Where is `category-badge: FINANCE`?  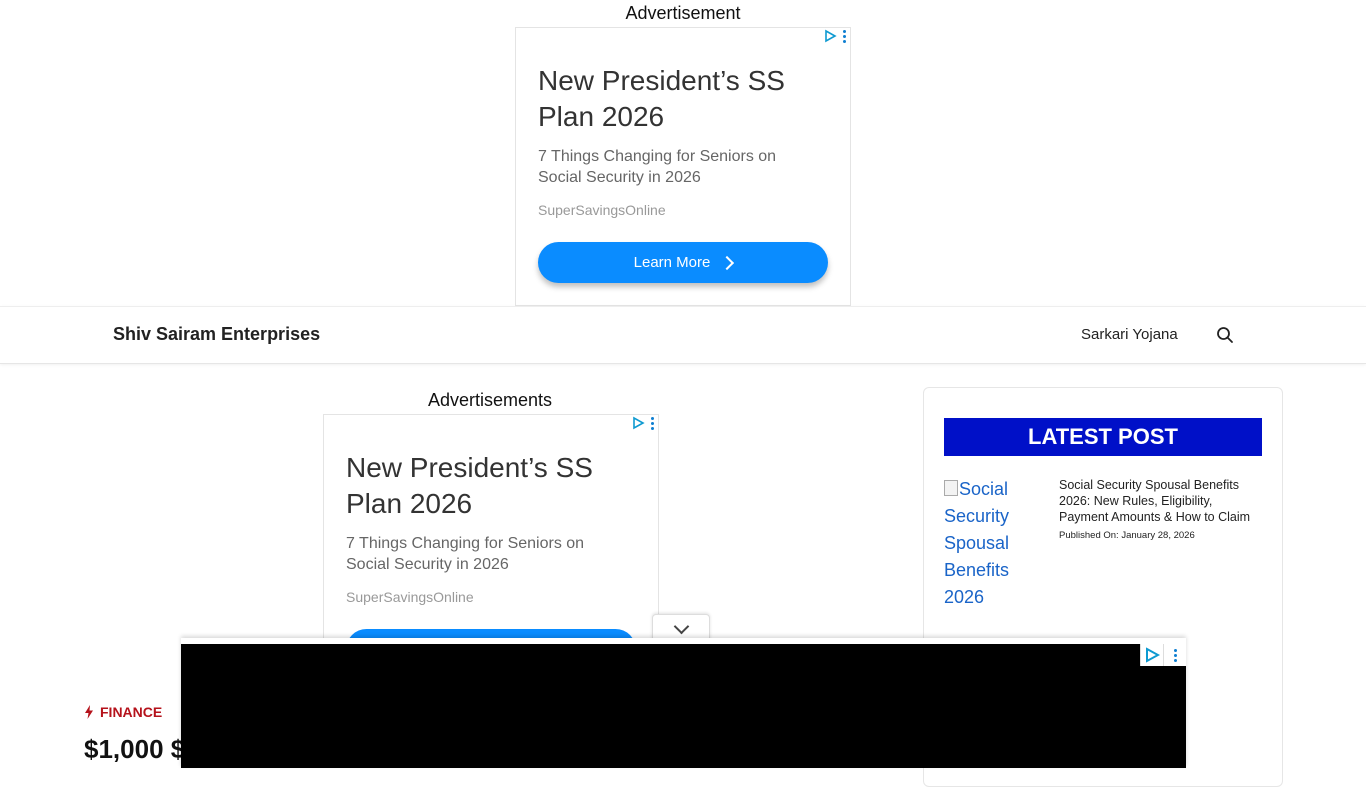
category-badge: FINANCE is located at coordinates (123, 712).